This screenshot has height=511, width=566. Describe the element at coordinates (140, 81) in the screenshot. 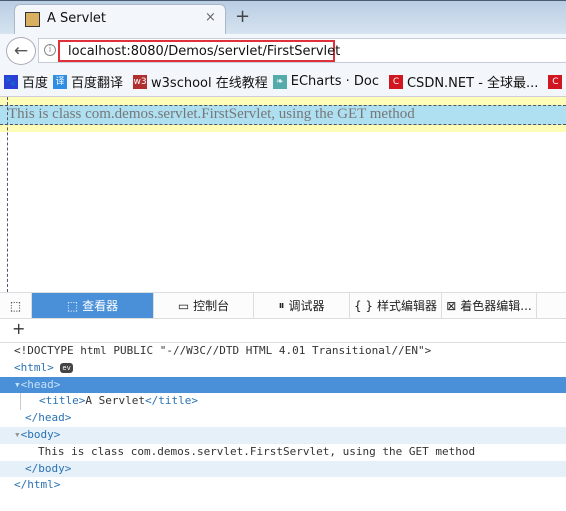

I see `w3-icon: w3` at that location.